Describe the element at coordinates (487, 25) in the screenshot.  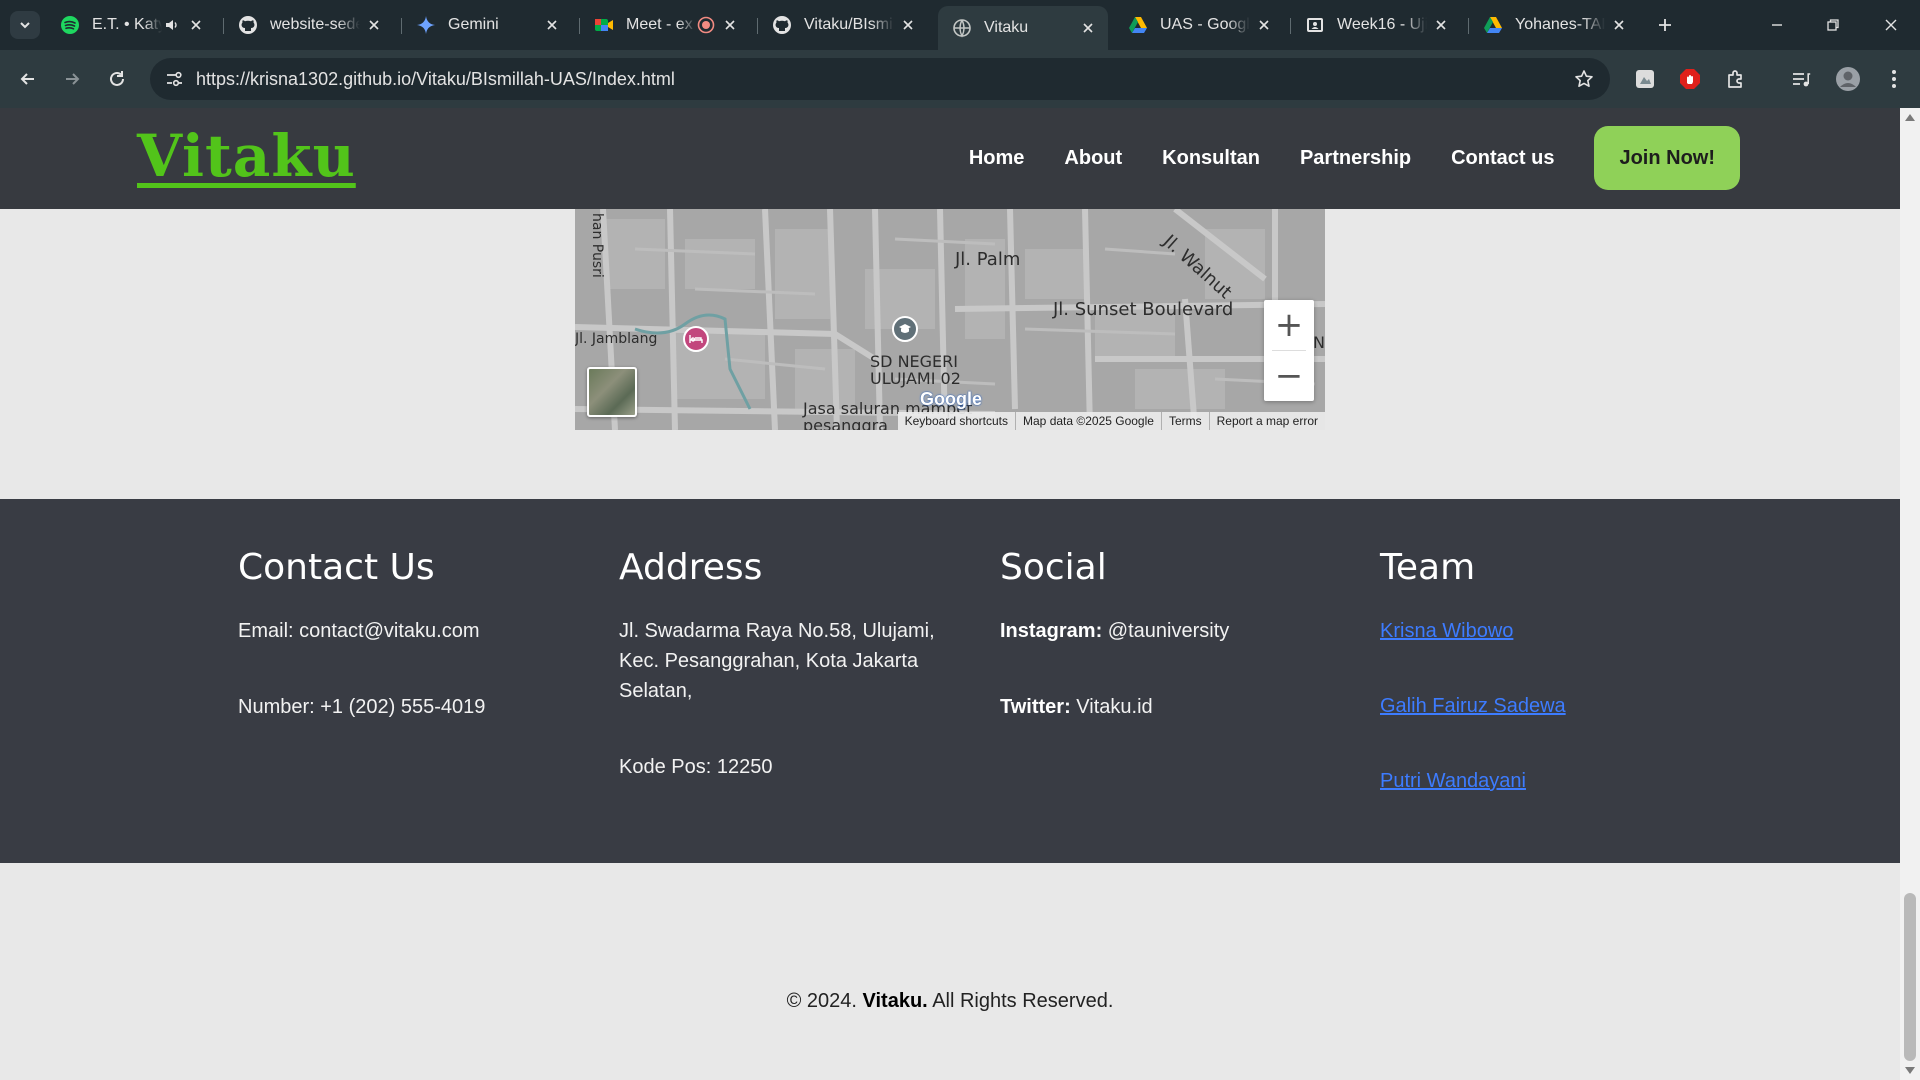
I see `tab-gemini: Gemini` at that location.